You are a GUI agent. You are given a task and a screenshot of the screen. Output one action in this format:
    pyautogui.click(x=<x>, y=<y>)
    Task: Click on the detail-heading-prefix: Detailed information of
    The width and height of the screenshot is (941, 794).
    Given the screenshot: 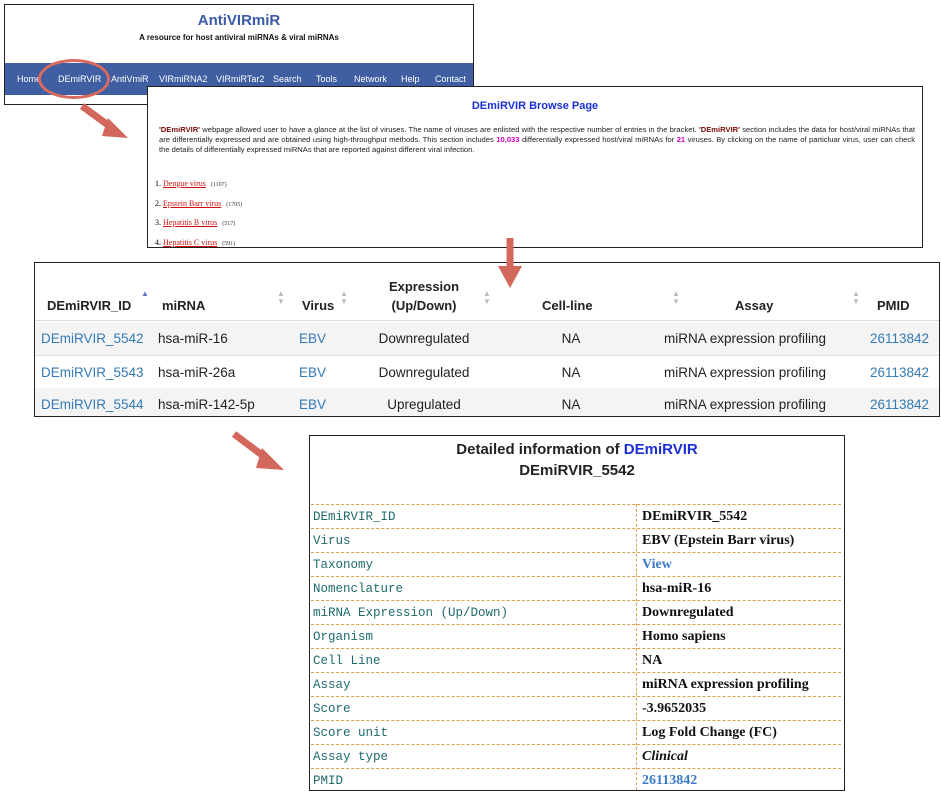 What is the action you would take?
    pyautogui.click(x=540, y=449)
    